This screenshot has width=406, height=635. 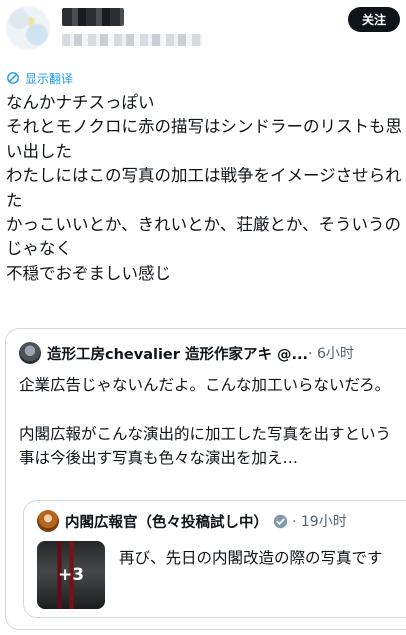 What do you see at coordinates (251, 558) in the screenshot?
I see `nested-post-text: 再び、先日の内閣改造の際の写真です` at bounding box center [251, 558].